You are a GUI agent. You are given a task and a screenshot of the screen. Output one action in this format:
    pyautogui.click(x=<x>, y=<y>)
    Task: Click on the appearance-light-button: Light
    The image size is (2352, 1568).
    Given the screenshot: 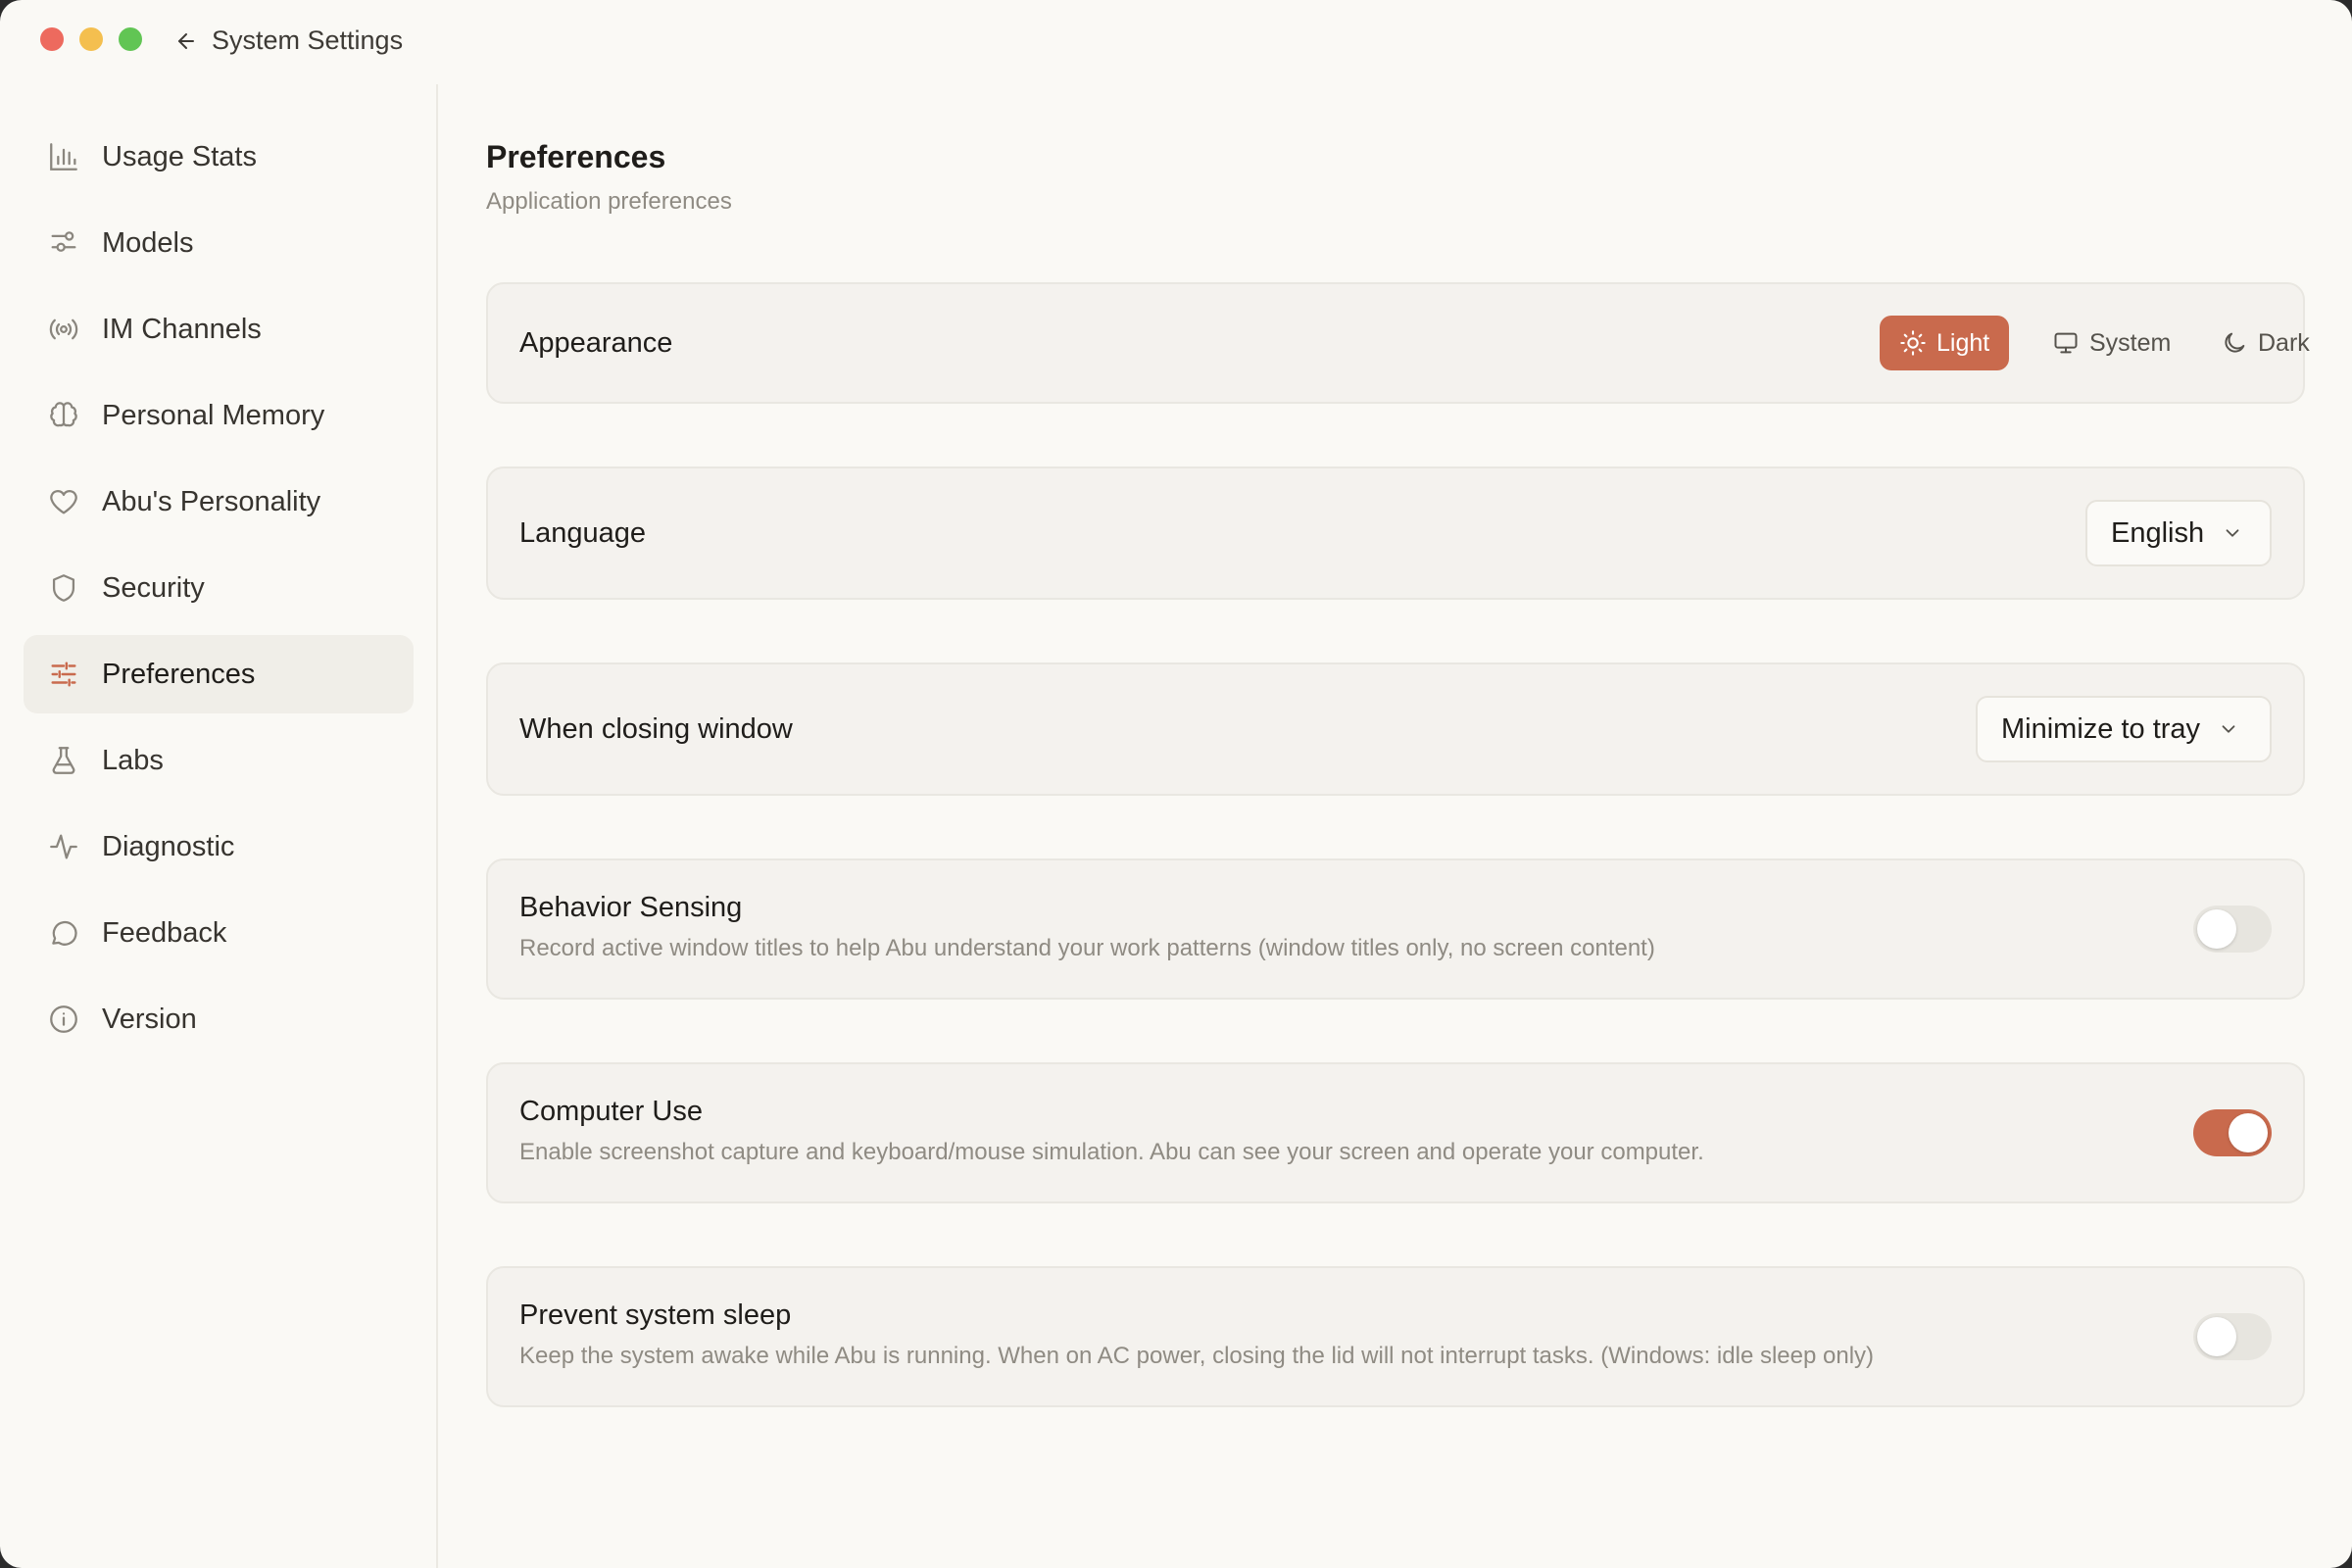 What is the action you would take?
    pyautogui.click(x=1945, y=343)
    